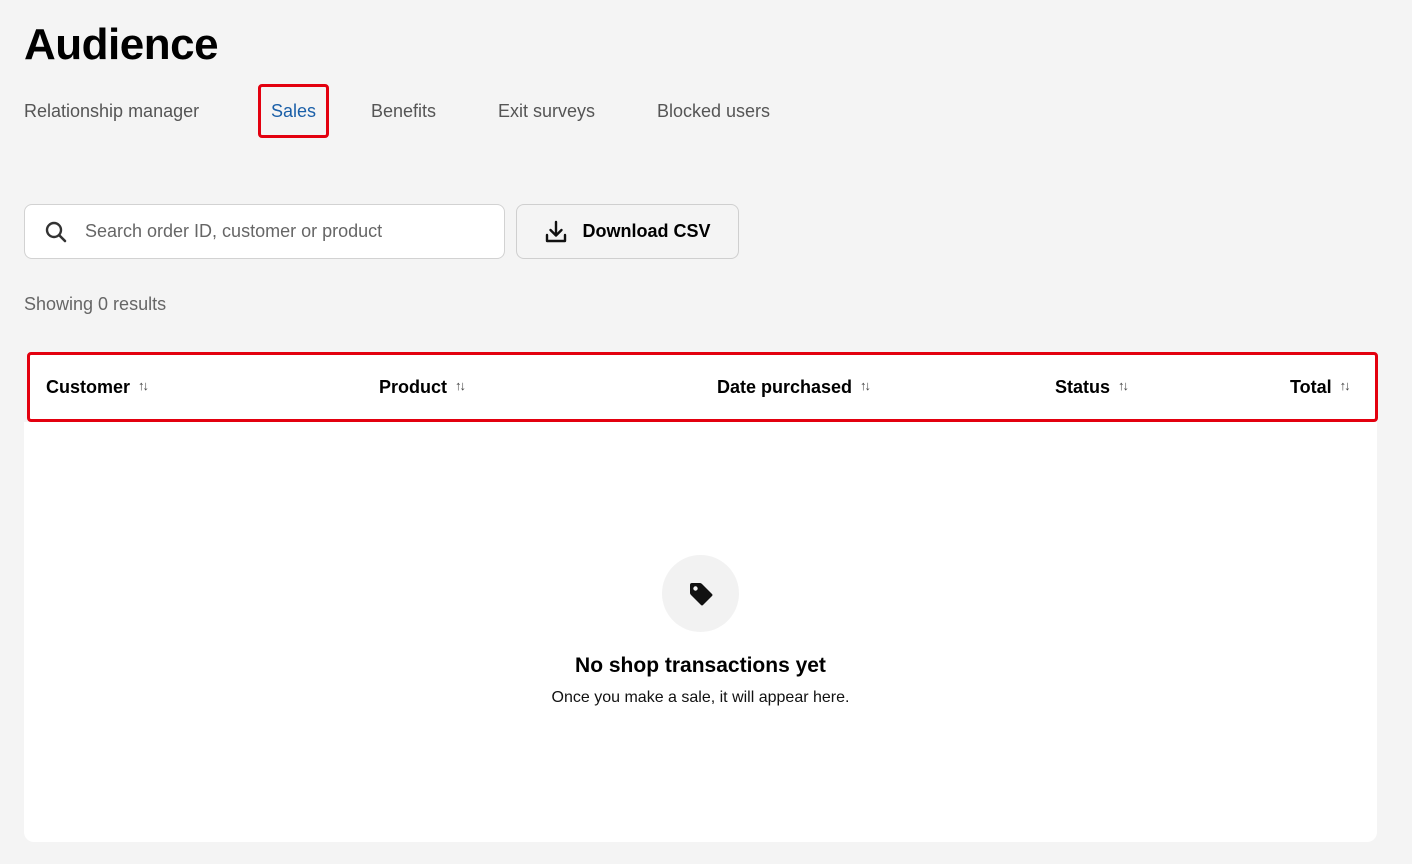  Describe the element at coordinates (111, 111) in the screenshot. I see `tab-relationship-manager: Relationship manager` at that location.